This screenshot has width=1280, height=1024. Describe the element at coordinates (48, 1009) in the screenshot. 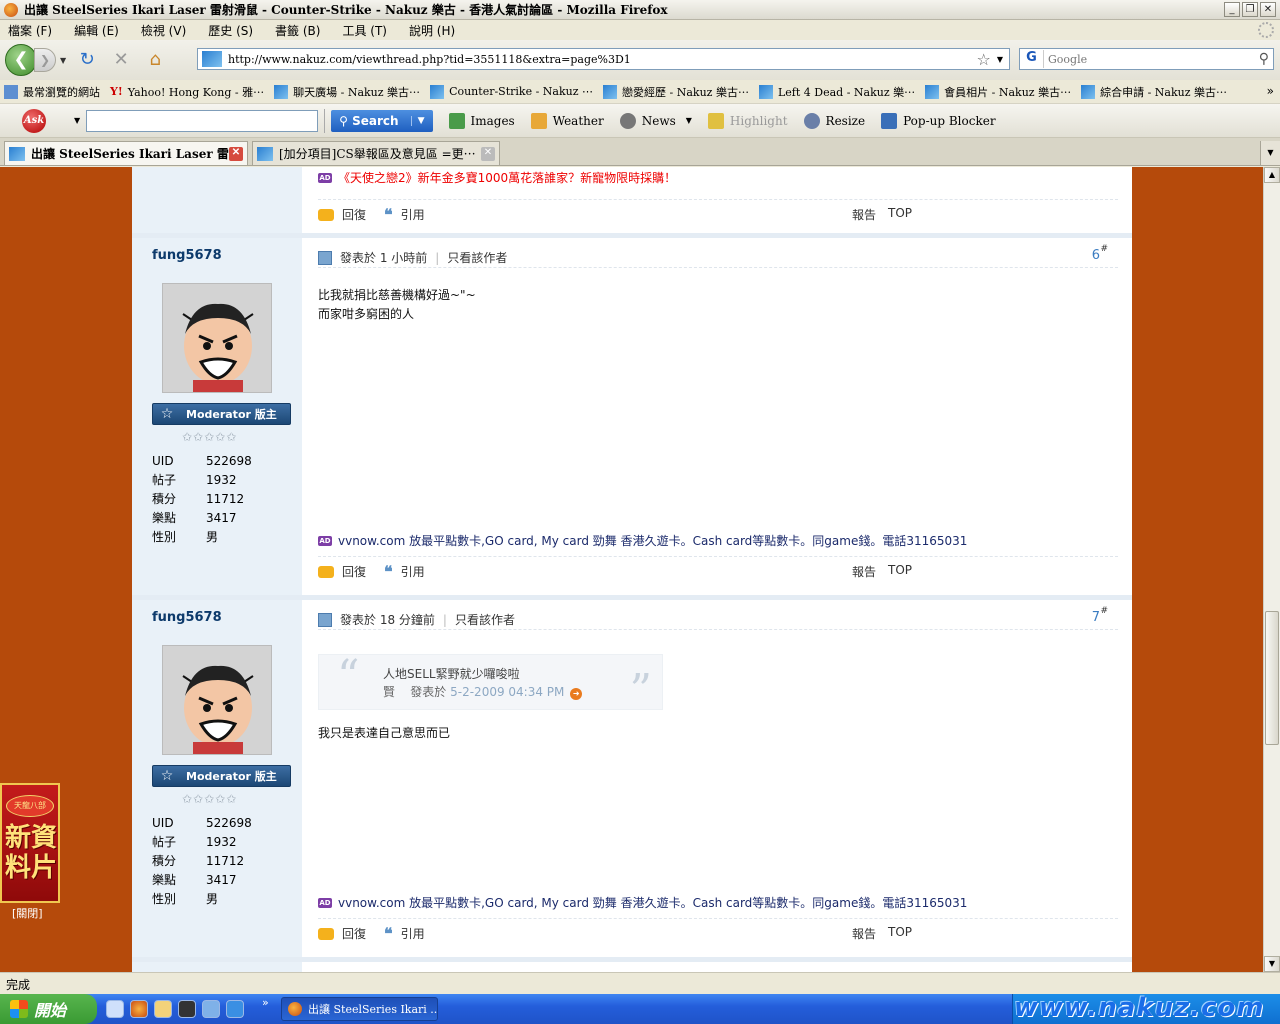

I see `start-button: 開始` at that location.